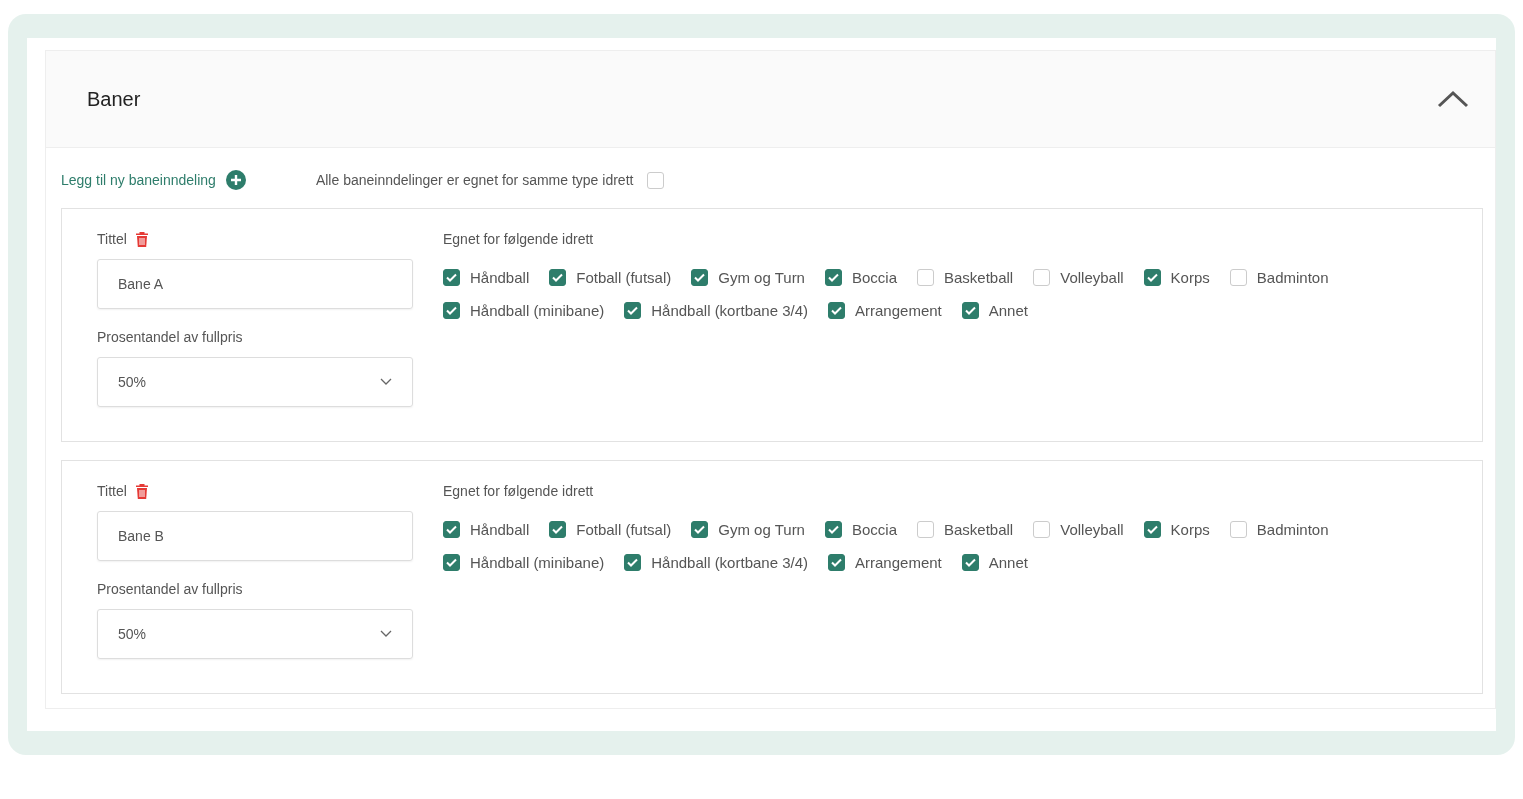 The height and width of the screenshot is (799, 1523). What do you see at coordinates (255, 284) in the screenshot?
I see `title-input: Bane A` at bounding box center [255, 284].